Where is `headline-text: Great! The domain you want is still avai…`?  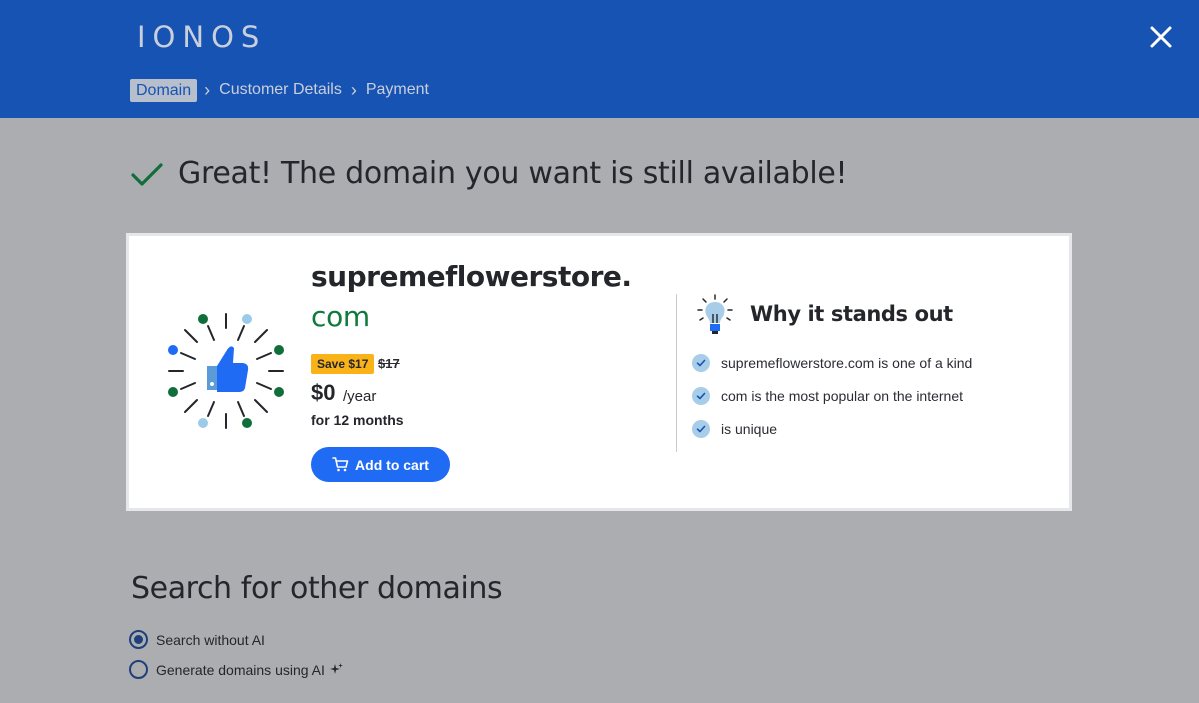 headline-text: Great! The domain you want is still avai… is located at coordinates (513, 173).